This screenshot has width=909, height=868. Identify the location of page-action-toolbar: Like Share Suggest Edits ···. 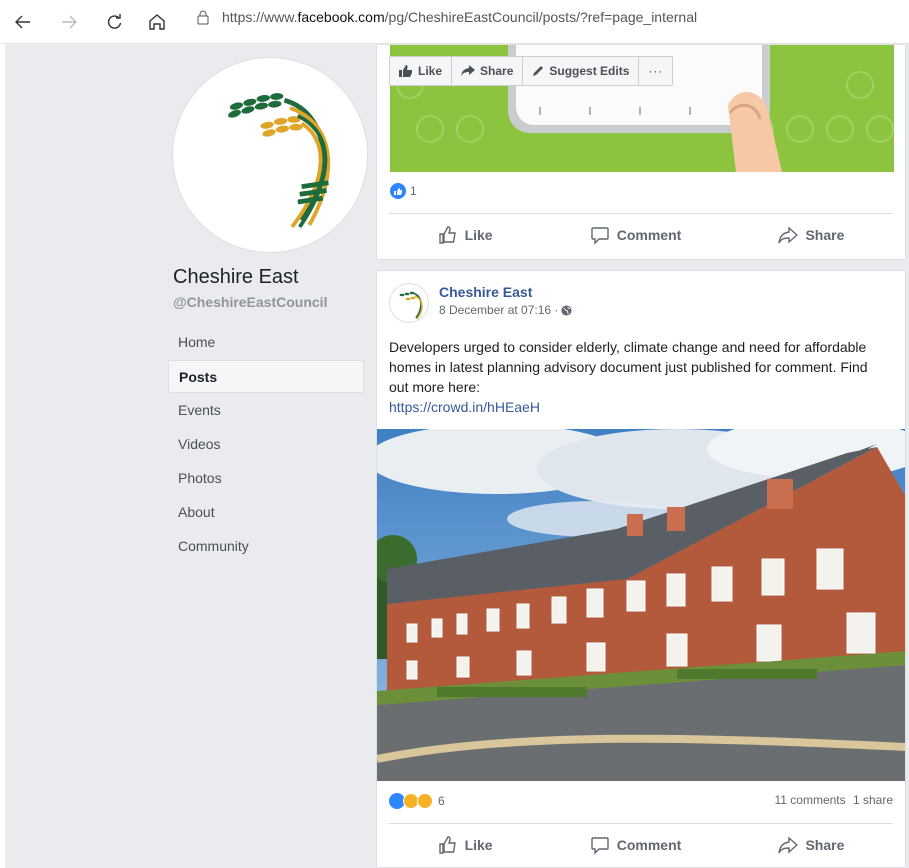
(531, 71).